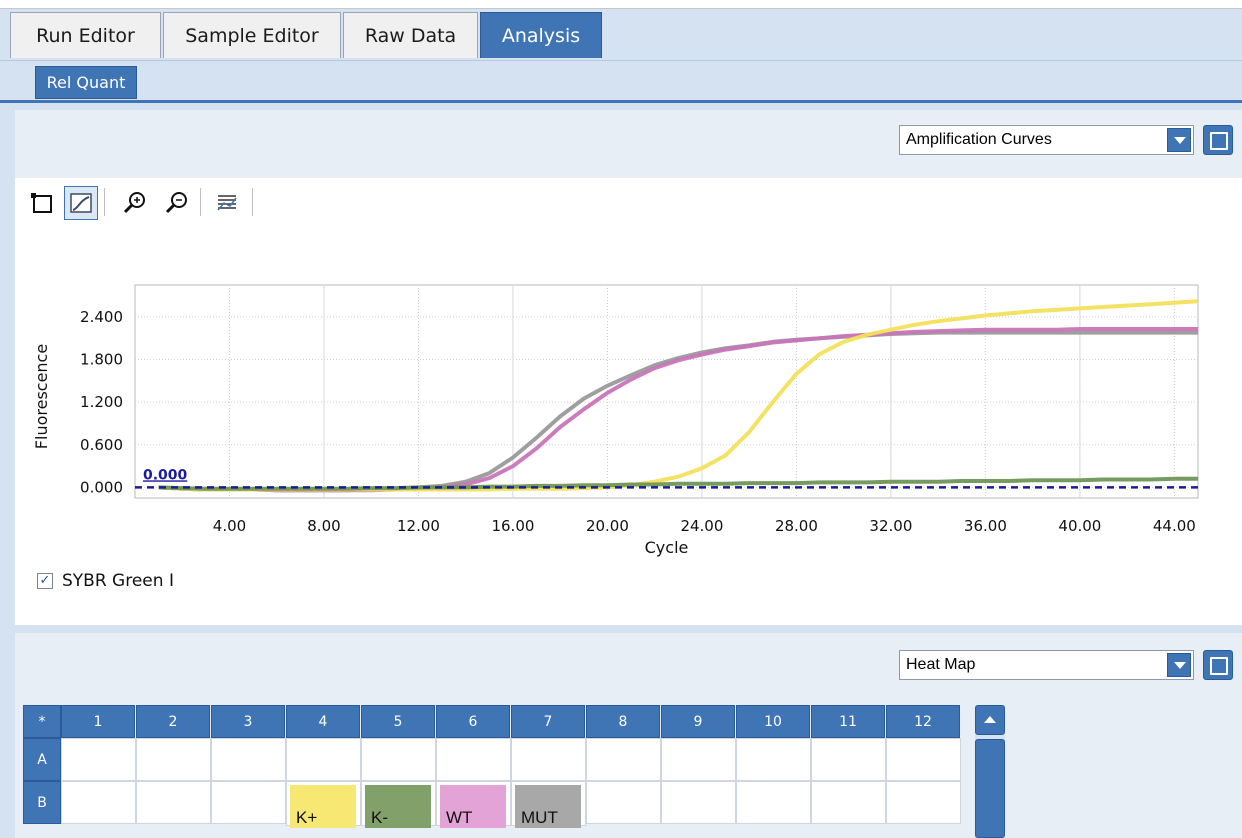  Describe the element at coordinates (118, 581) in the screenshot. I see `sybr-green-label: SYBR Green I` at that location.